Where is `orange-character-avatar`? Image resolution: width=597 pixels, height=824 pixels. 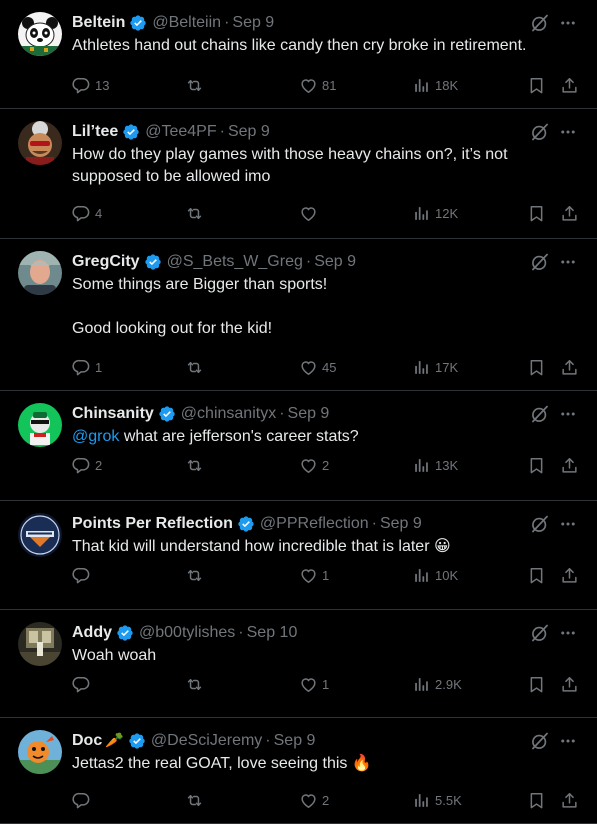 orange-character-avatar is located at coordinates (40, 752).